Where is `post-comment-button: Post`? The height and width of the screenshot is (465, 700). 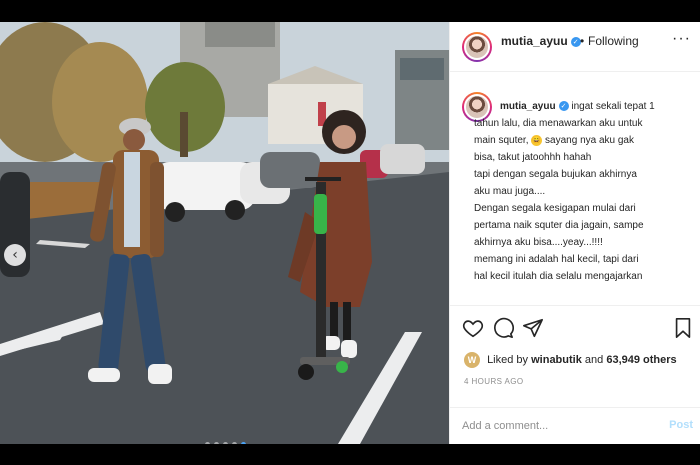 post-comment-button: Post is located at coordinates (681, 425).